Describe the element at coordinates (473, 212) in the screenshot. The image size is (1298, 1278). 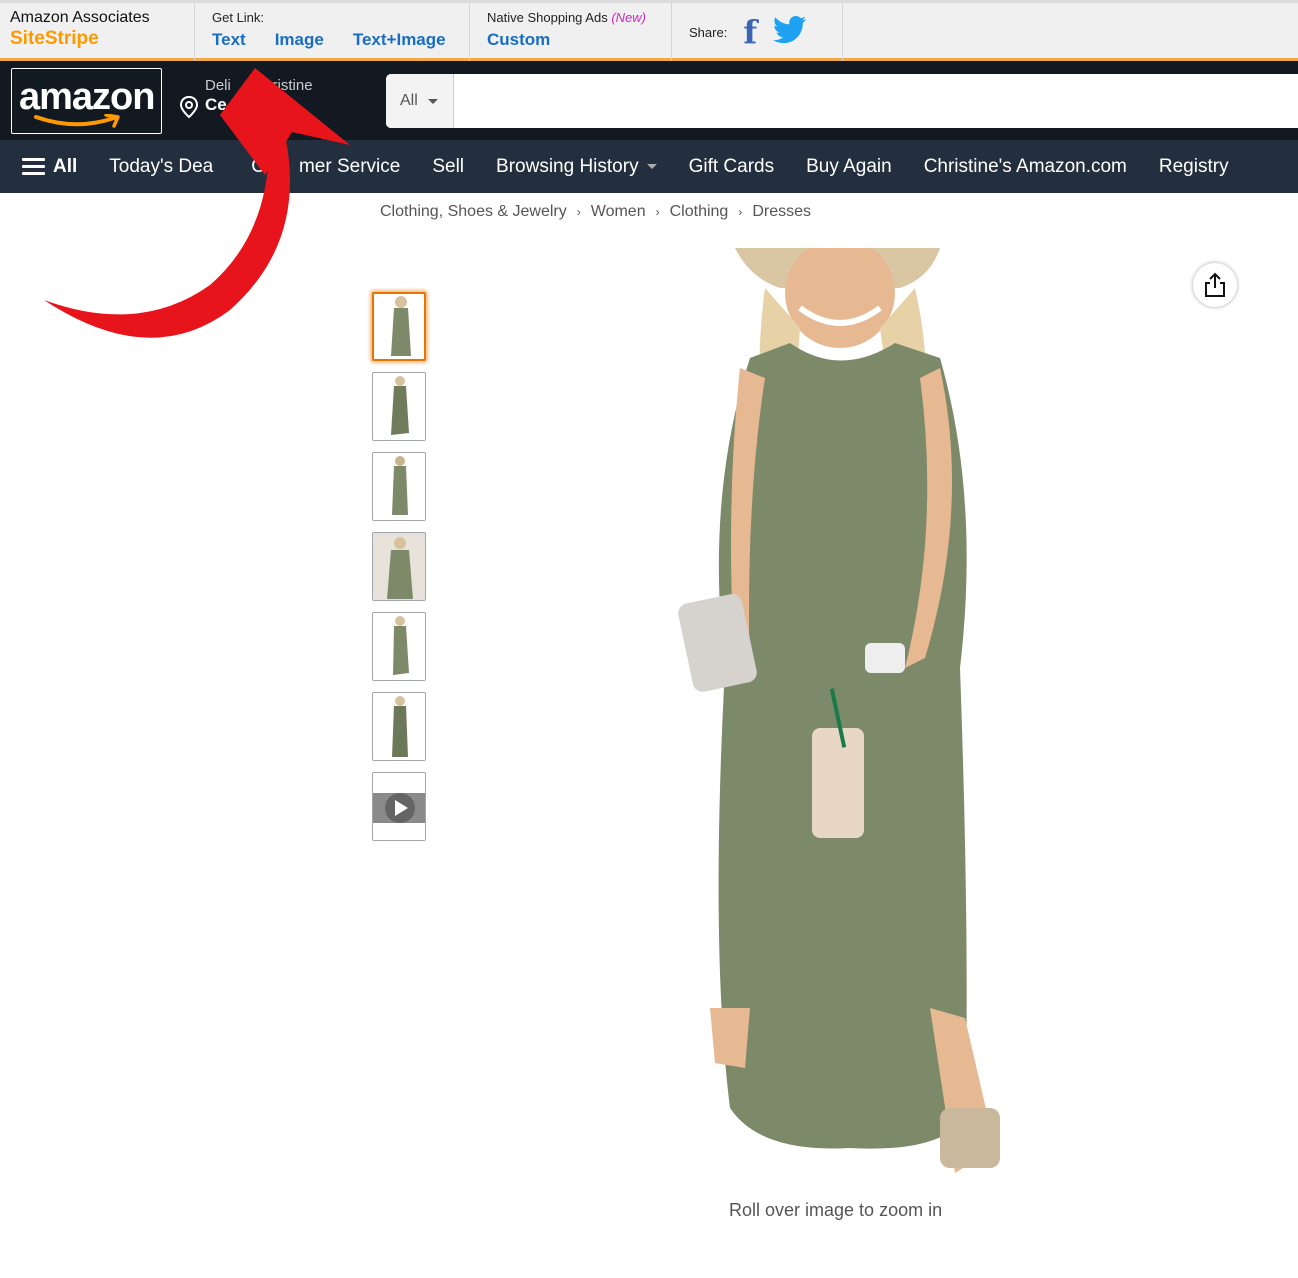
I see `breadcrumb-item: Clothing, Shoes & Jewelry` at that location.